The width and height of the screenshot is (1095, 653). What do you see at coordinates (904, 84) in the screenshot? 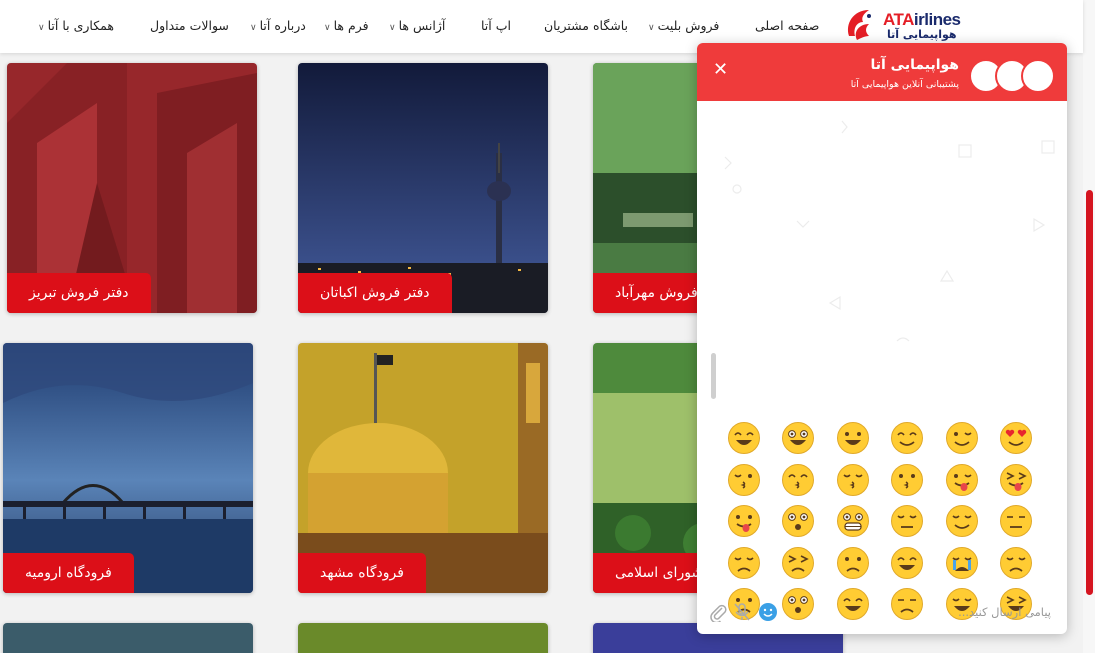
I see `chat-subtitle: پشتیبانی آنلاین هواپیمایی آتا` at bounding box center [904, 84].